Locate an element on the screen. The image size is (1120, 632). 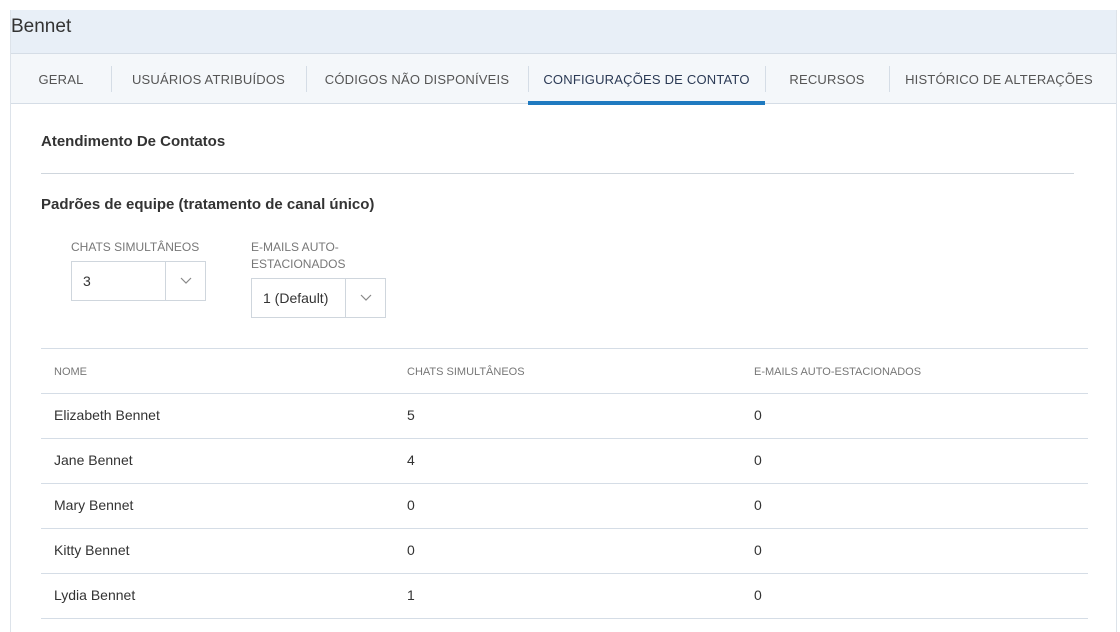
section-title: Atendimento De Contatos is located at coordinates (133, 141).